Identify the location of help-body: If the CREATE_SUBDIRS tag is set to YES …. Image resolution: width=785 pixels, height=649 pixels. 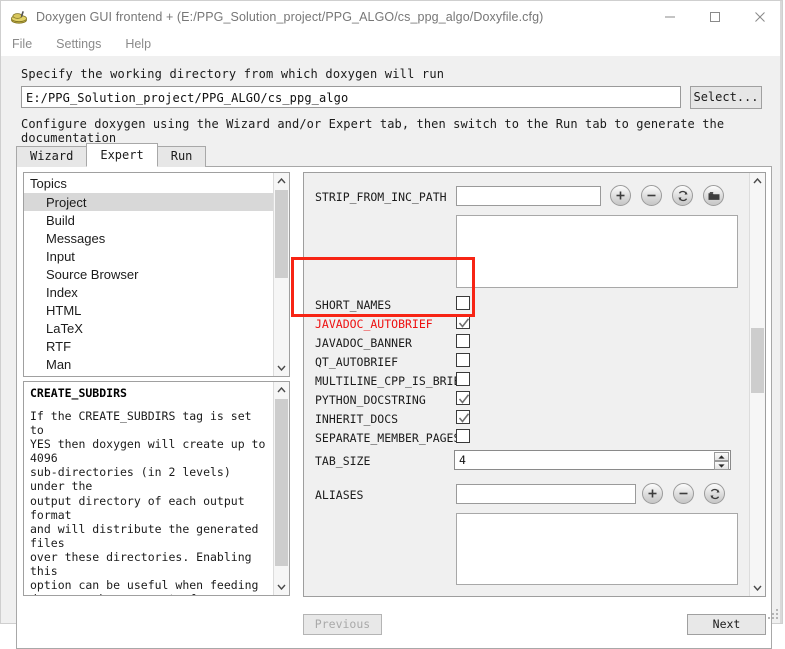
(148, 502).